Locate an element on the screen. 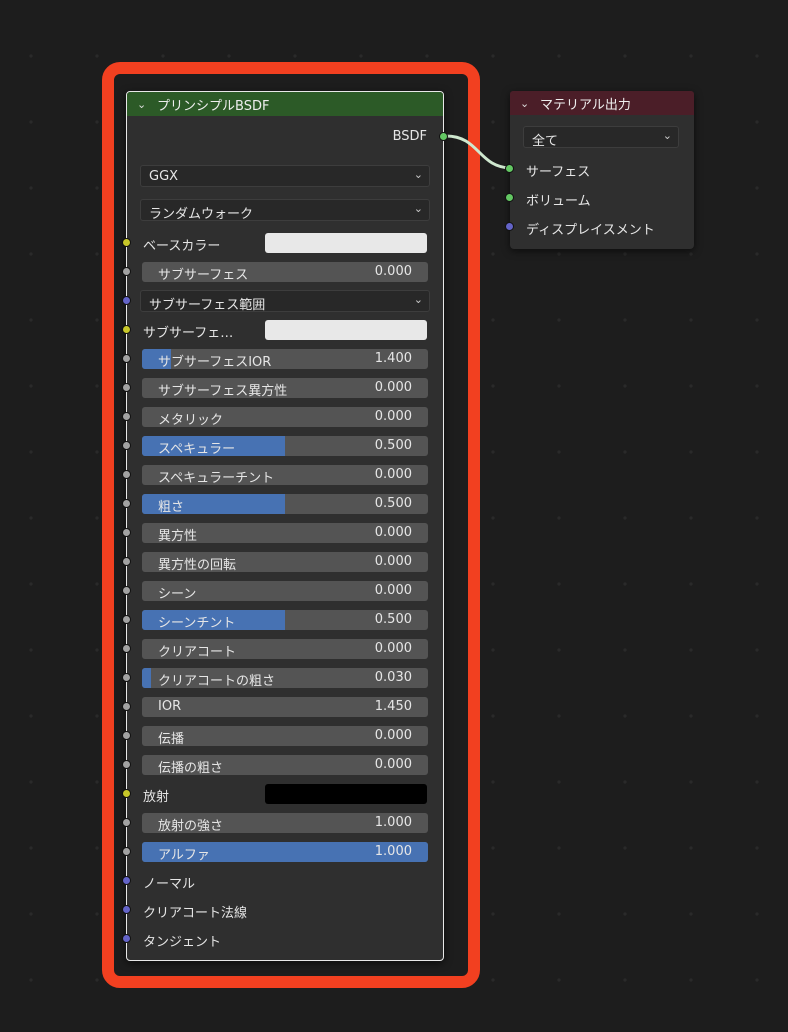  output-node-title: マテリアル出力 is located at coordinates (585, 105).